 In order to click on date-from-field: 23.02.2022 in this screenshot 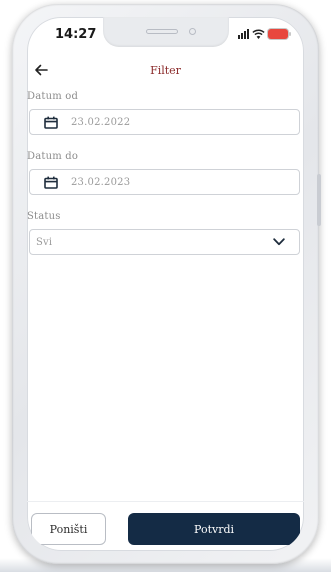, I will do `click(164, 122)`.